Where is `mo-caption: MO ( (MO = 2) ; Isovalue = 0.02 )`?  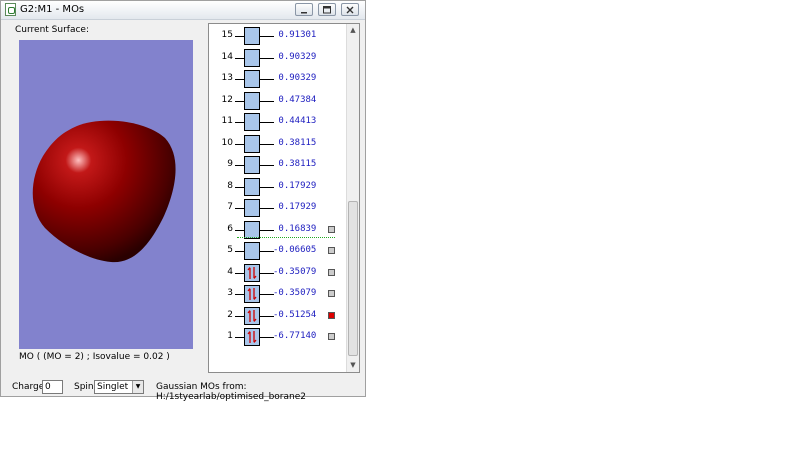
mo-caption: MO ( (MO = 2) ; Isovalue = 0.02 ) is located at coordinates (94, 357).